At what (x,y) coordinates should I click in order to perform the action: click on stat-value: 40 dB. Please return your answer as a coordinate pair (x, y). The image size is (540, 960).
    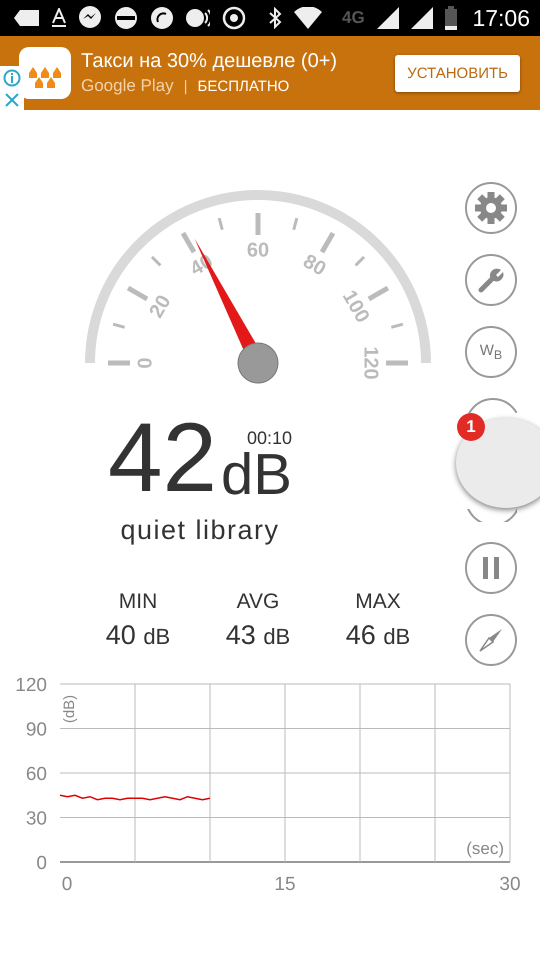
    Looking at the image, I should click on (138, 635).